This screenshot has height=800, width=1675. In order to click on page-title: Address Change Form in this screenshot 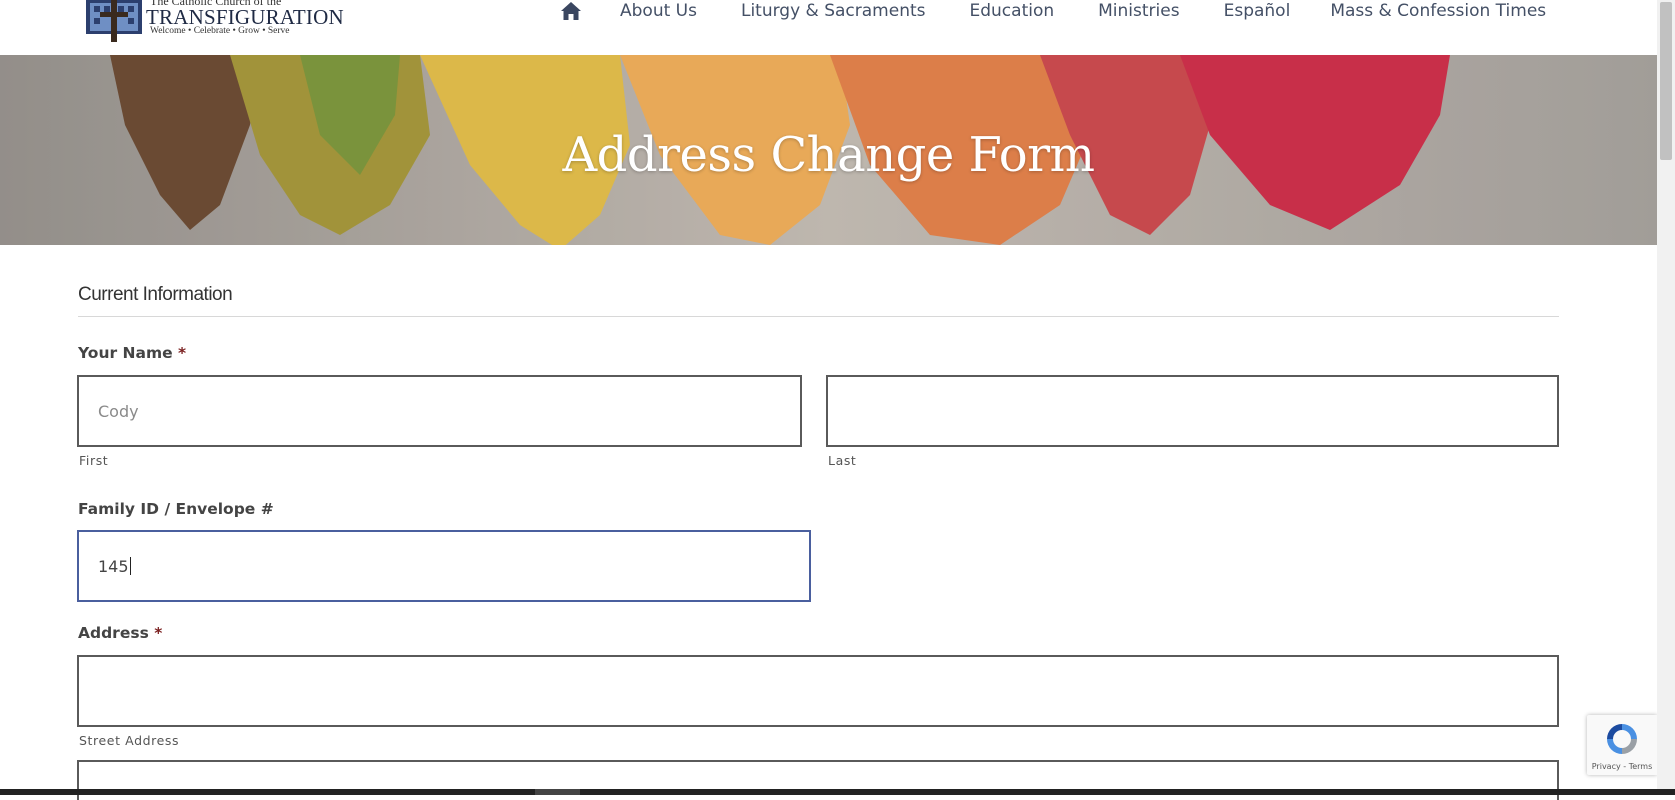, I will do `click(828, 155)`.